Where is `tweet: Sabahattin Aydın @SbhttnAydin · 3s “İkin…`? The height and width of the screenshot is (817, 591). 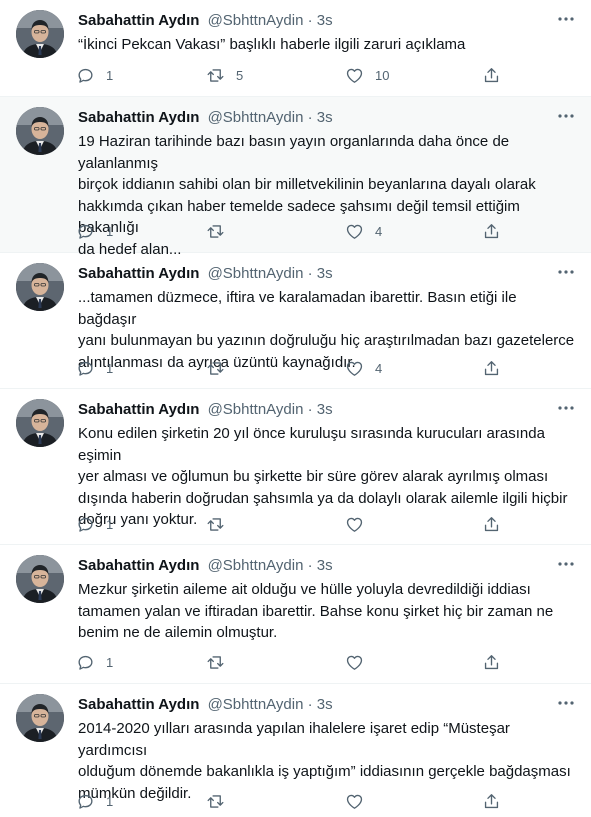
tweet: Sabahattin Aydın @SbhttnAydin · 3s “İkin… is located at coordinates (295, 48).